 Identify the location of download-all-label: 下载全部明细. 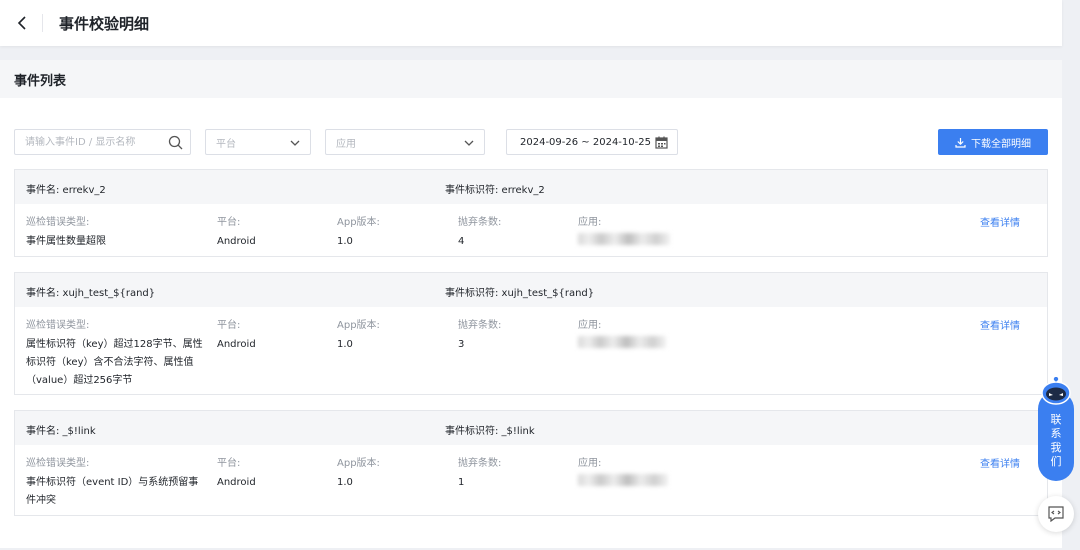
(1001, 144).